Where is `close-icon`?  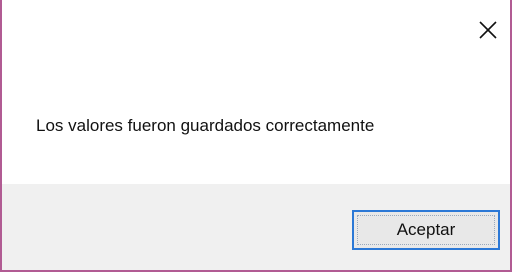 close-icon is located at coordinates (488, 30).